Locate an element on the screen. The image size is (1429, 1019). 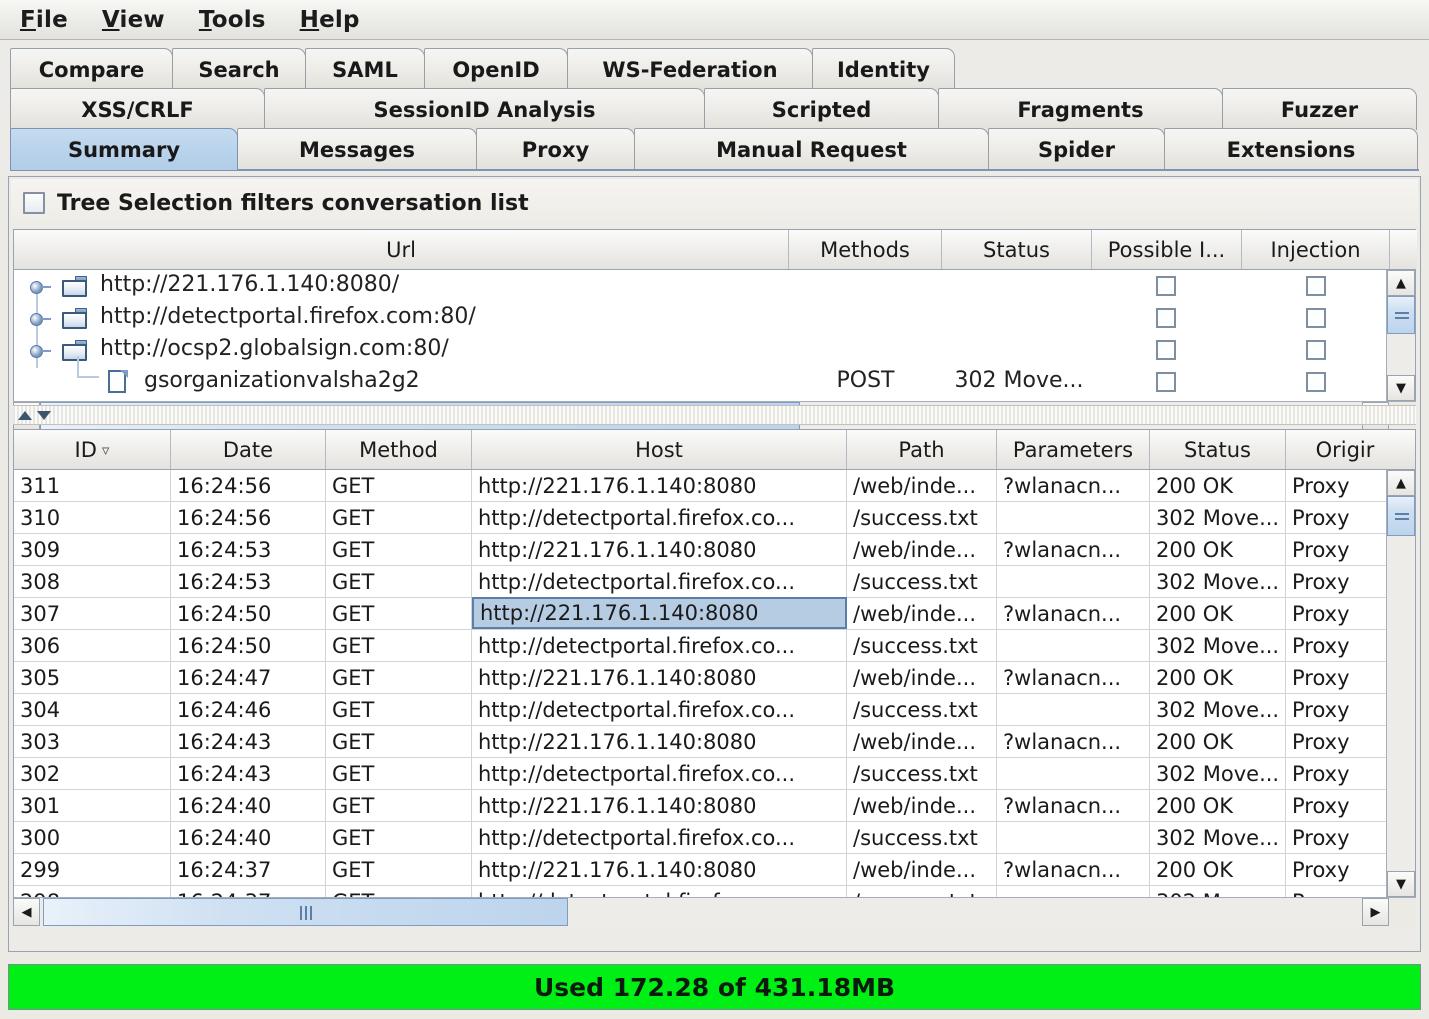
conv-scroll-down-button: ▼ is located at coordinates (1401, 884).